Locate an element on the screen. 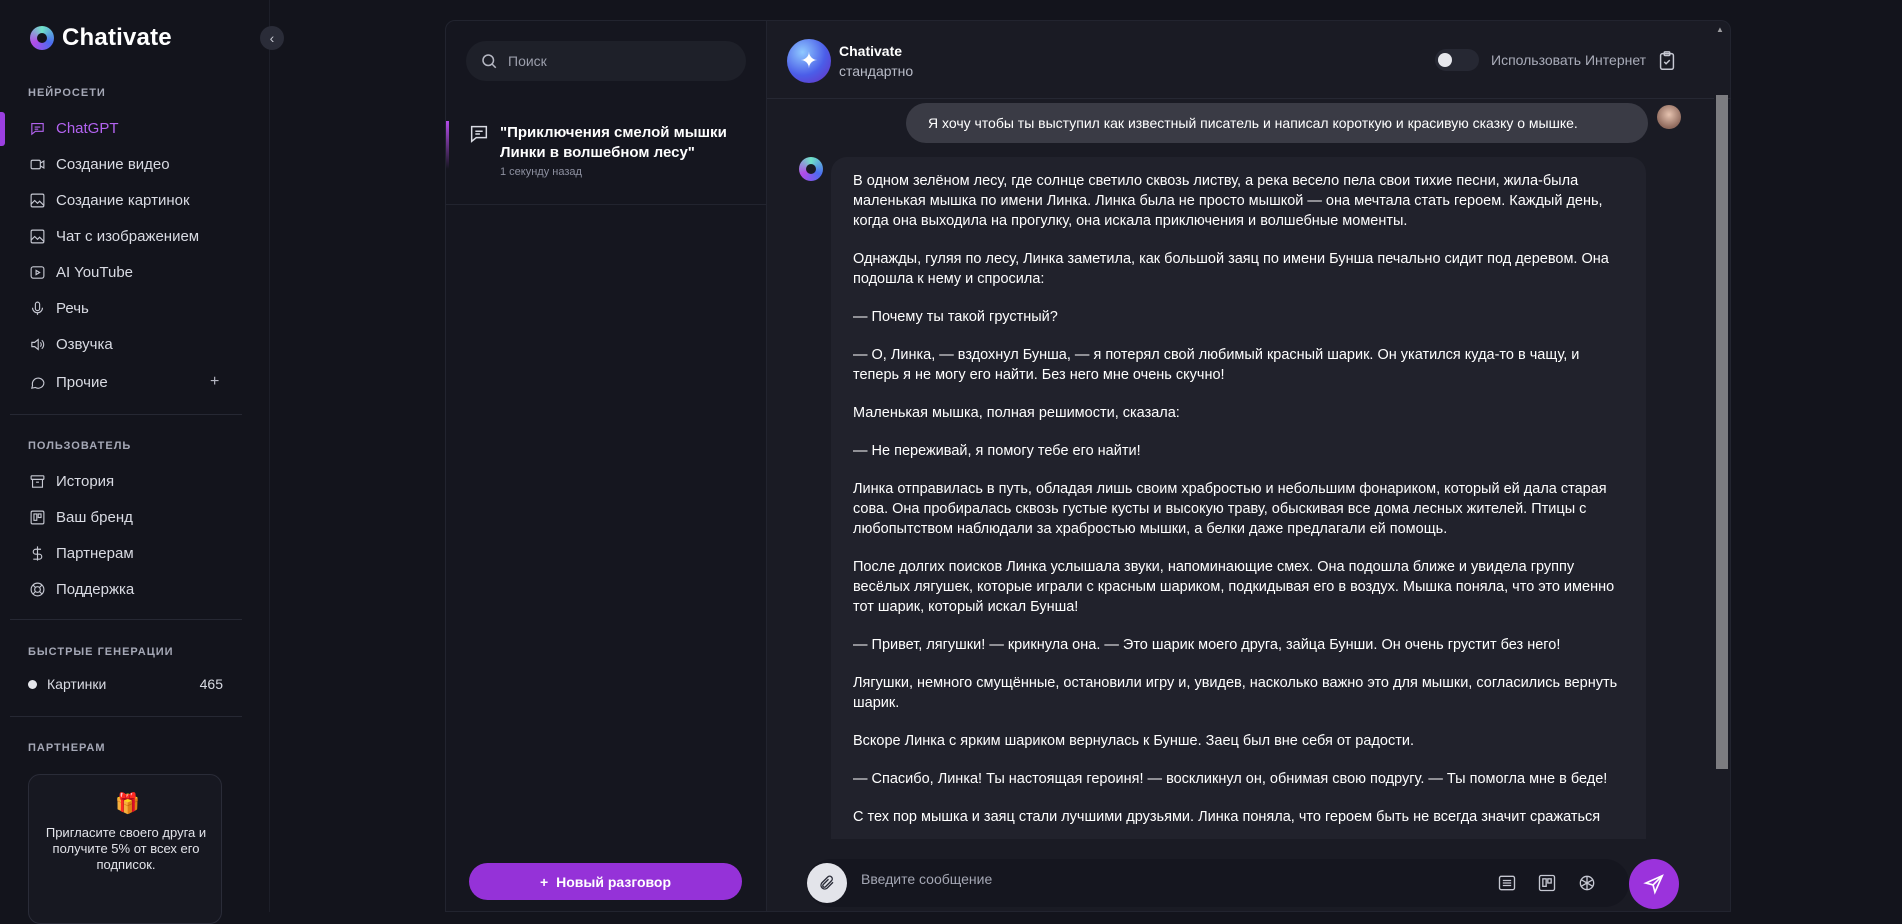 Image resolution: width=1902 pixels, height=924 pixels. bot-avatar: ✦ is located at coordinates (809, 61).